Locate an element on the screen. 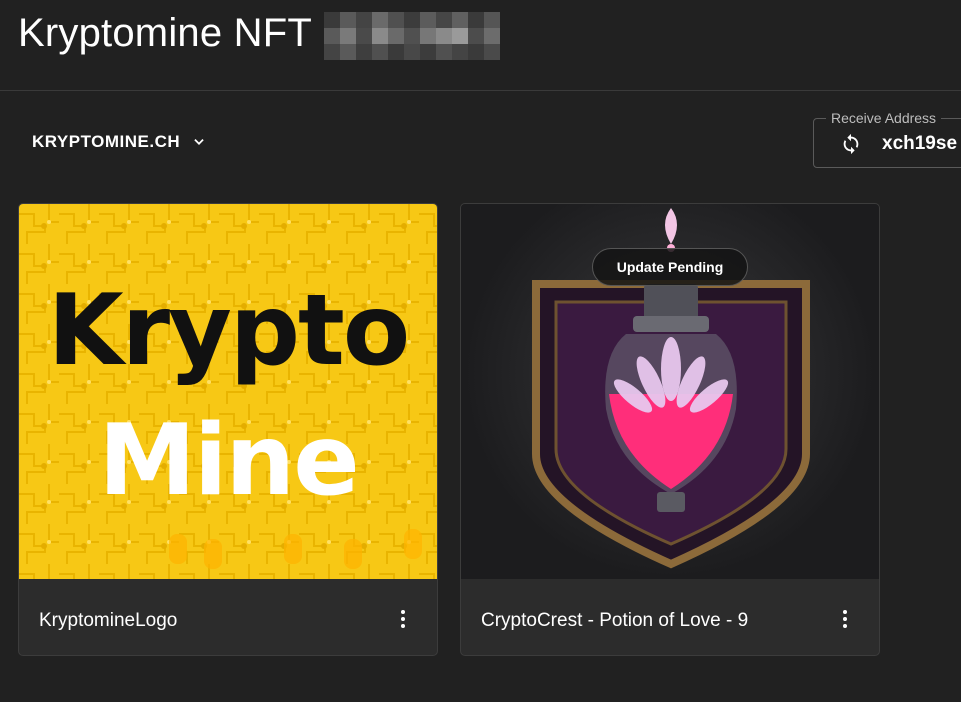 Image resolution: width=961 pixels, height=702 pixels. wallet-selector: KRYPTOMINE.CH is located at coordinates (119, 142).